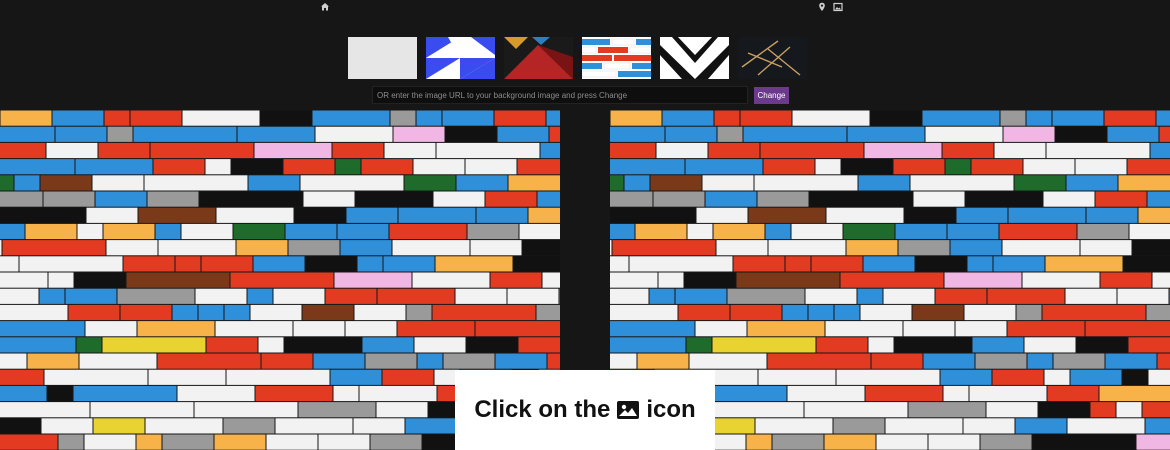 The width and height of the screenshot is (1170, 450). Describe the element at coordinates (616, 58) in the screenshot. I see `thumbnail-lego-bricks` at that location.